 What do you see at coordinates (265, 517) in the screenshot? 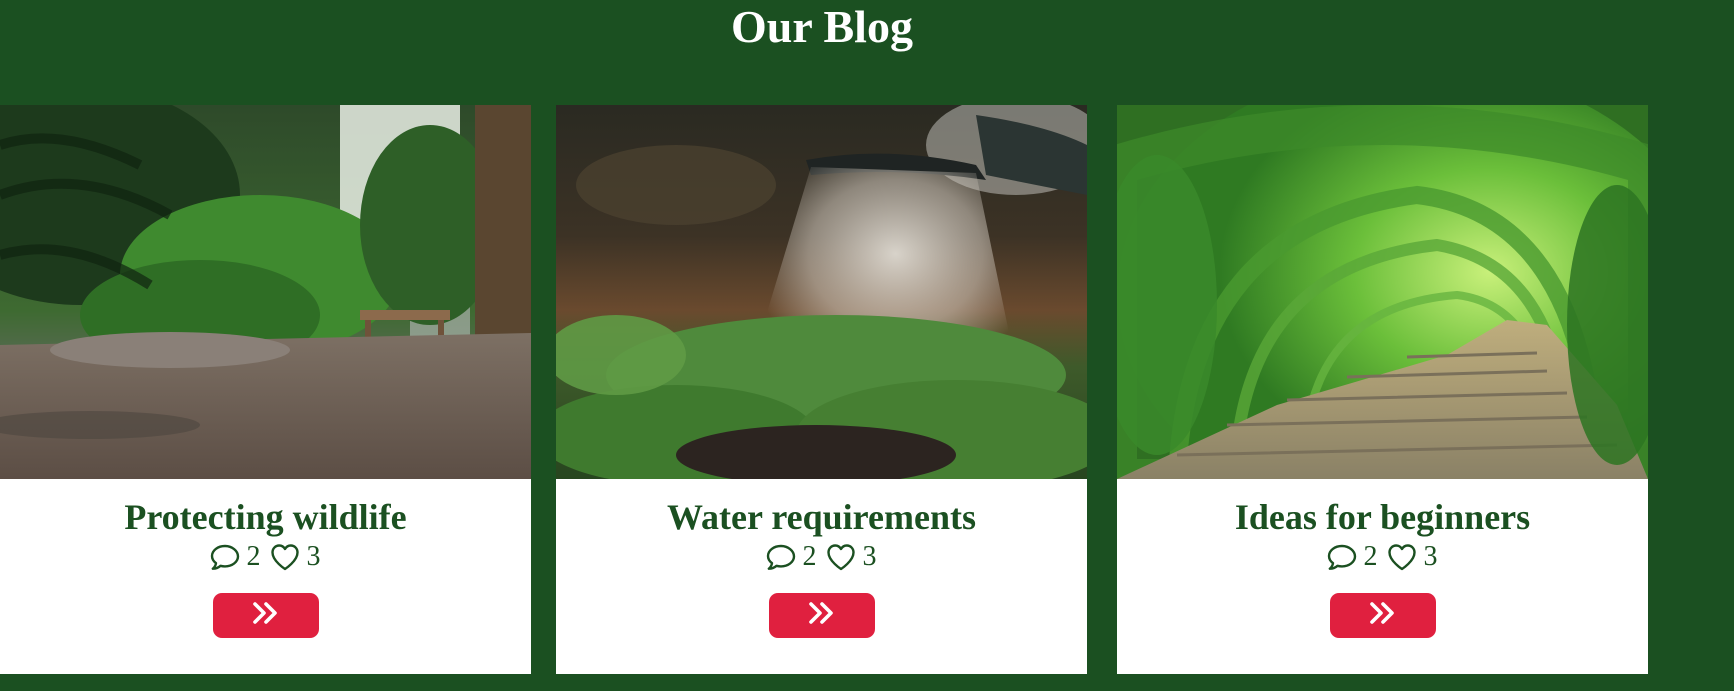
I see `post-title: Protecting wildlife` at bounding box center [265, 517].